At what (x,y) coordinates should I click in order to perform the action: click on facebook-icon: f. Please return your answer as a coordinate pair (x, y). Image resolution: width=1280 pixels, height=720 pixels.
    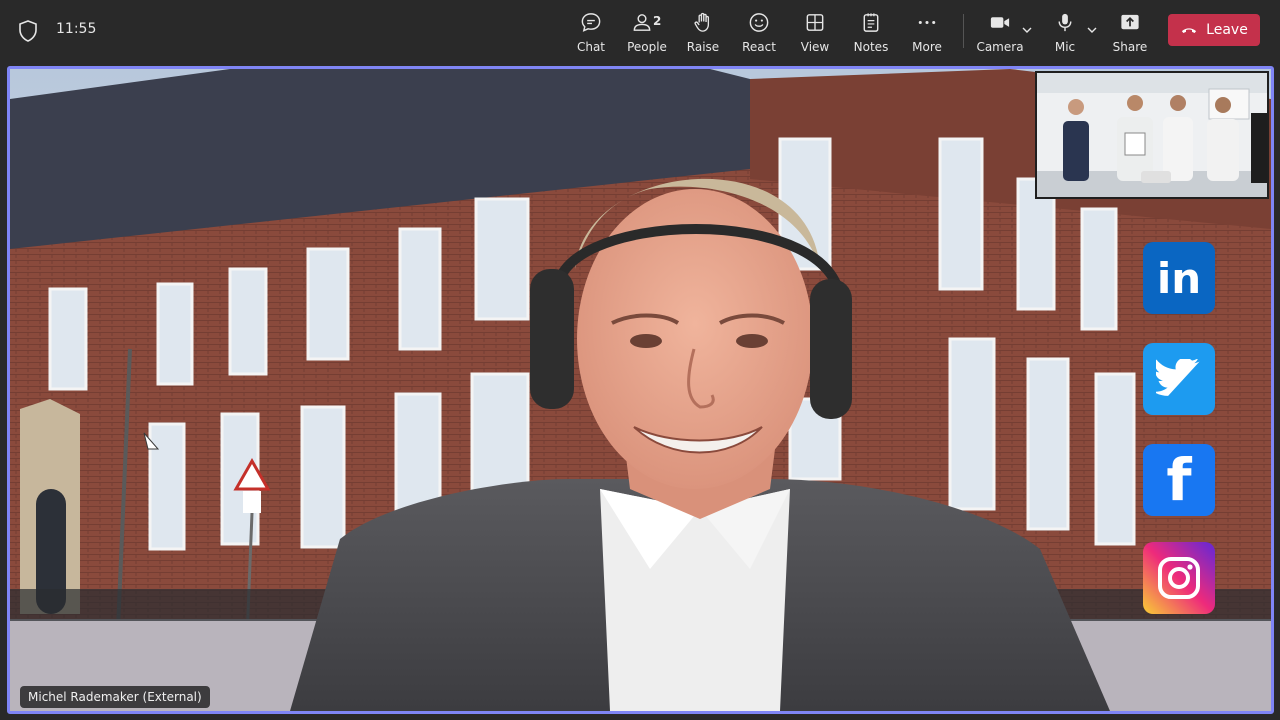
    Looking at the image, I should click on (1179, 480).